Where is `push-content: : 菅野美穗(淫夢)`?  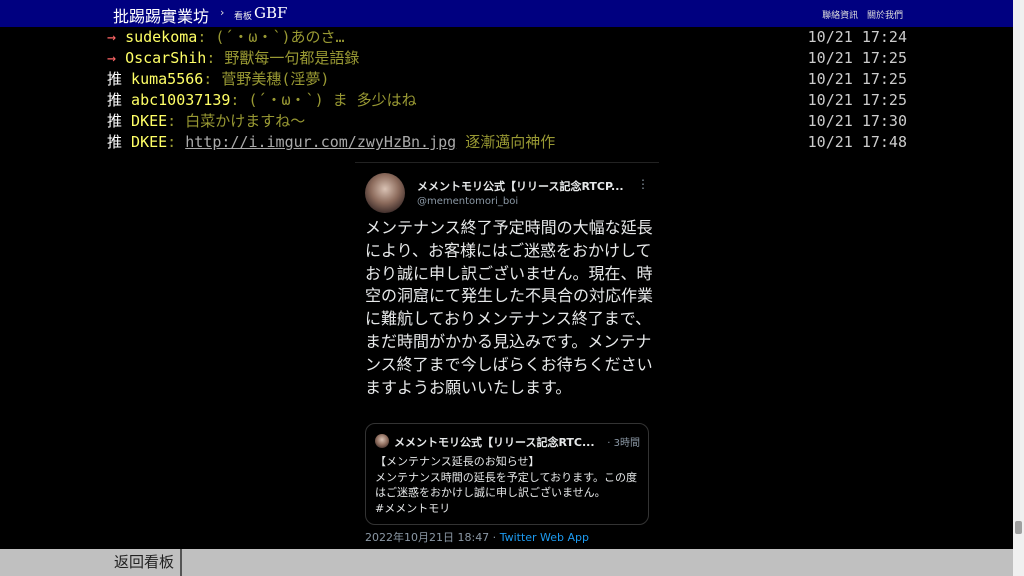 push-content: : 菅野美穗(淫夢) is located at coordinates (266, 79).